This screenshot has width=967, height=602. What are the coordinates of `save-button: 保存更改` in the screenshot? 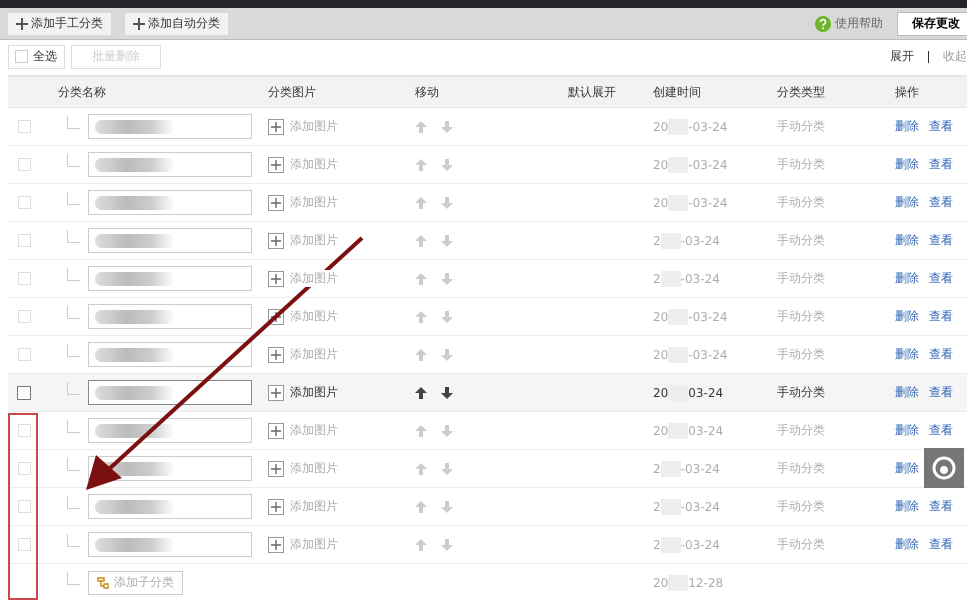 It's located at (932, 24).